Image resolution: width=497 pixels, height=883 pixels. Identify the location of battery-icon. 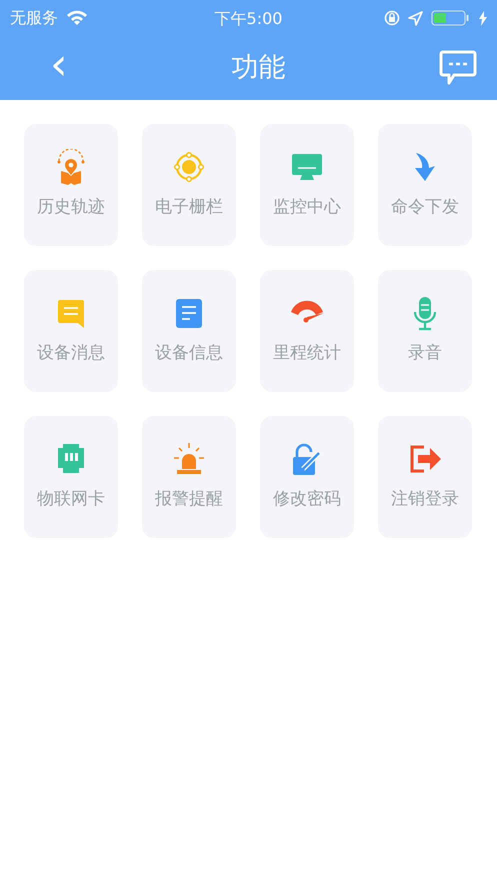
(451, 18).